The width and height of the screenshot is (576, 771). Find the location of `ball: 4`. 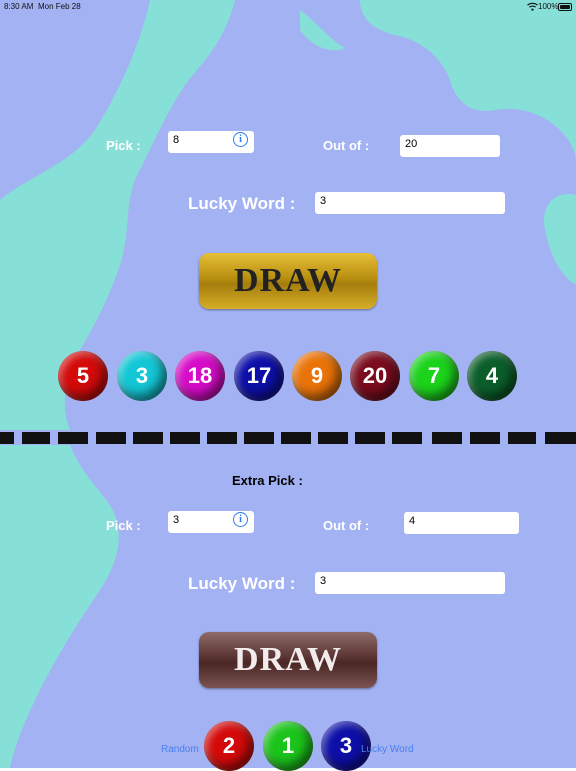

ball: 4 is located at coordinates (492, 376).